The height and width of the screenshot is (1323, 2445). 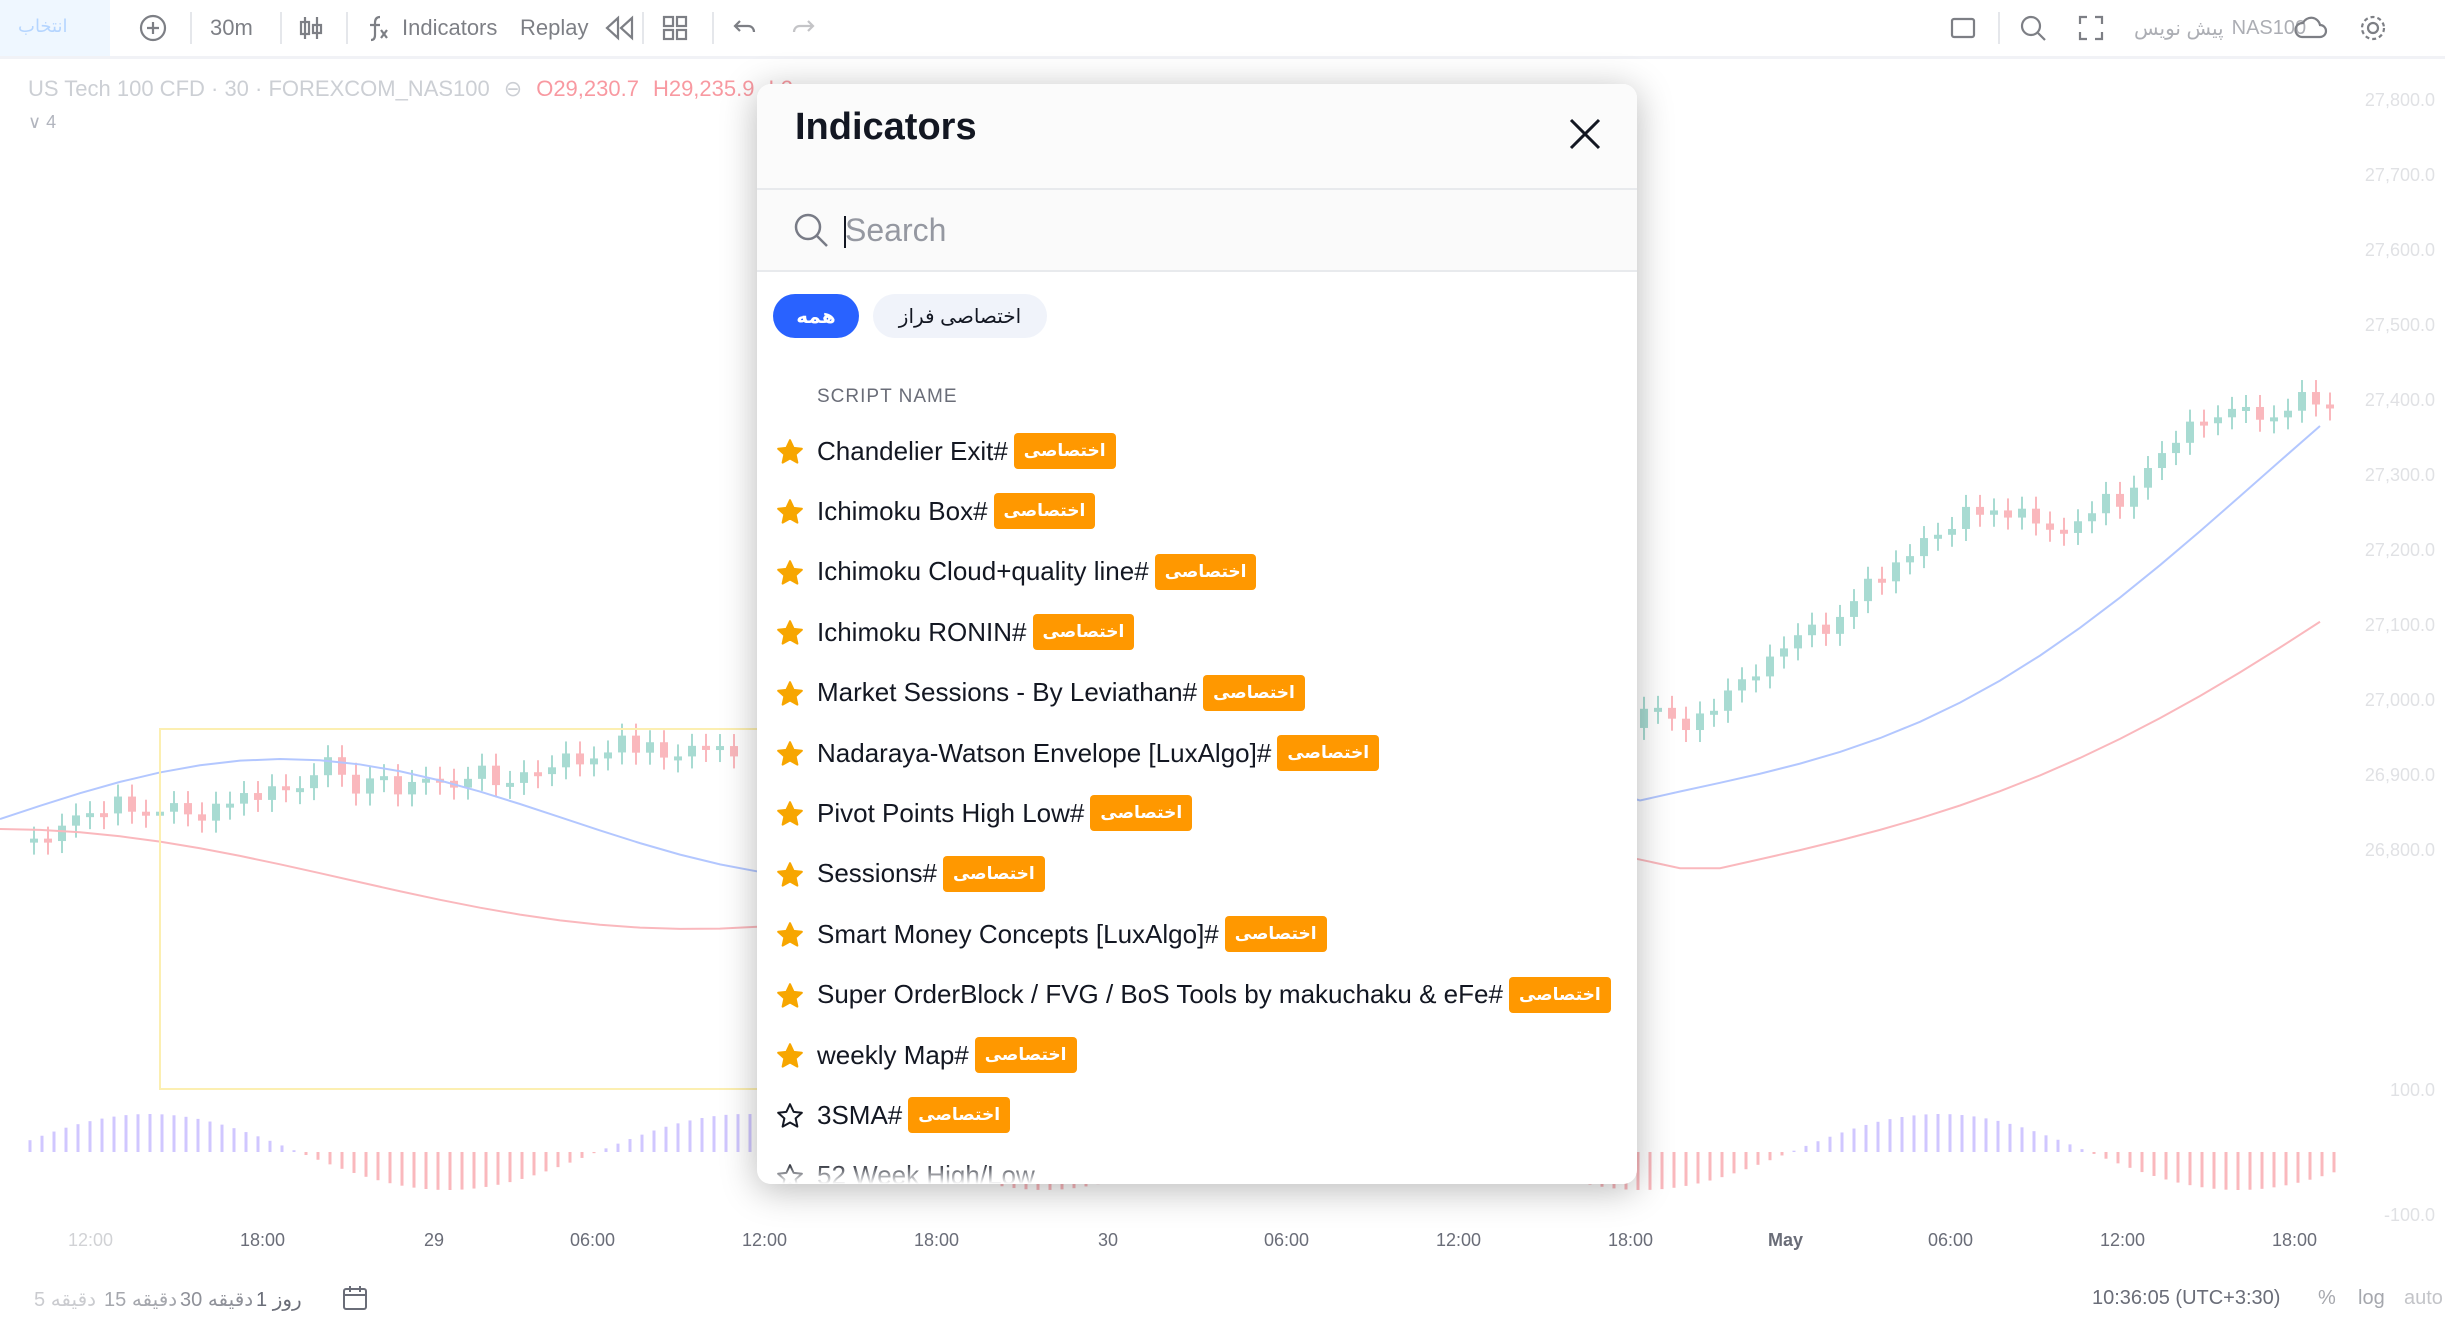 I want to click on undo-button, so click(x=745, y=28).